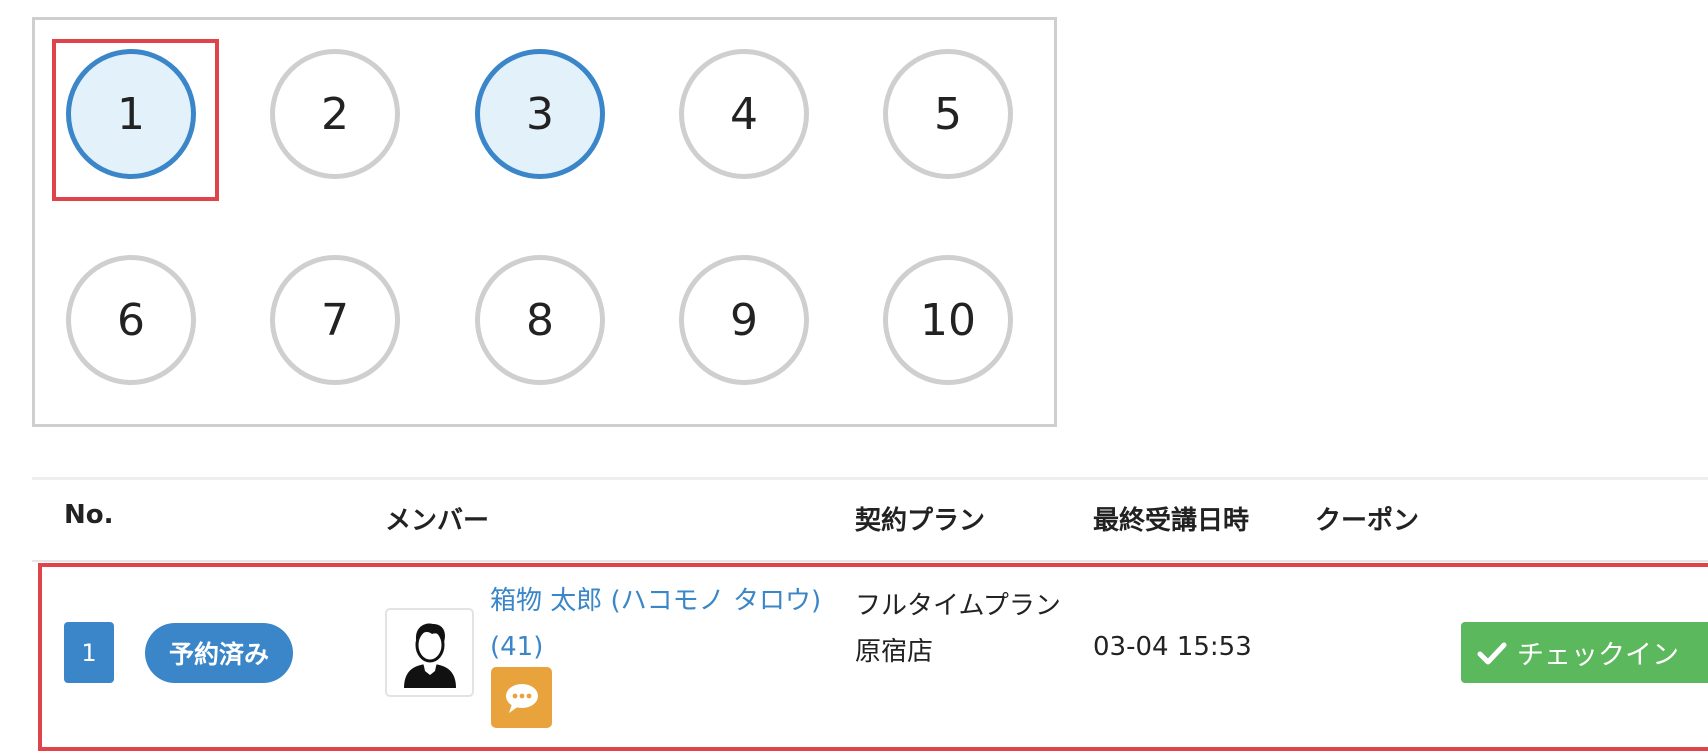 The image size is (1708, 756). What do you see at coordinates (870, 478) in the screenshot?
I see `table-divider` at bounding box center [870, 478].